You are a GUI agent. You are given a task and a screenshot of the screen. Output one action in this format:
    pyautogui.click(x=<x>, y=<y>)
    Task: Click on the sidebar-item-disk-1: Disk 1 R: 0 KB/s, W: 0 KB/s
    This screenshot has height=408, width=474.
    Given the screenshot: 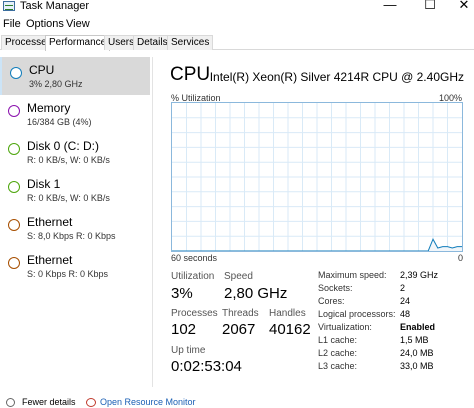 What is the action you would take?
    pyautogui.click(x=75, y=190)
    